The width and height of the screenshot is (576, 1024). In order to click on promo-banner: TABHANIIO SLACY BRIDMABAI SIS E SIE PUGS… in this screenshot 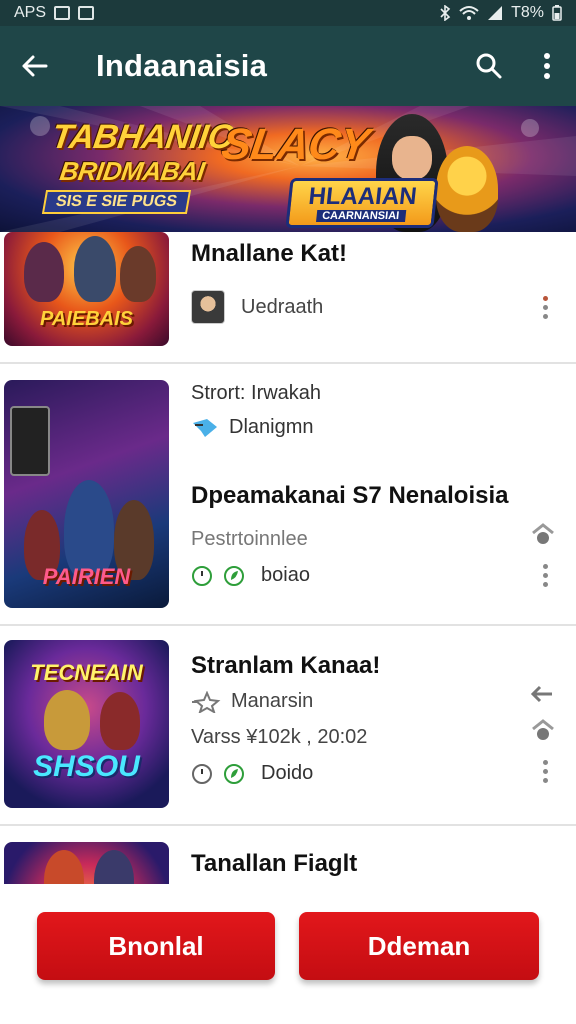, I will do `click(288, 169)`.